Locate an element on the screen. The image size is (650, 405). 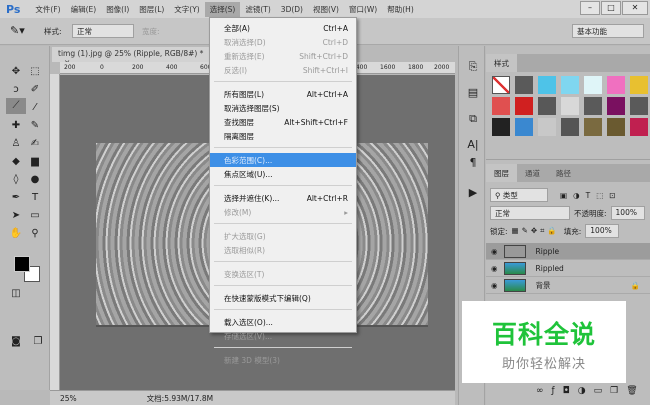
stamp-tool-icon: ♙ is located at coordinates (16, 144).